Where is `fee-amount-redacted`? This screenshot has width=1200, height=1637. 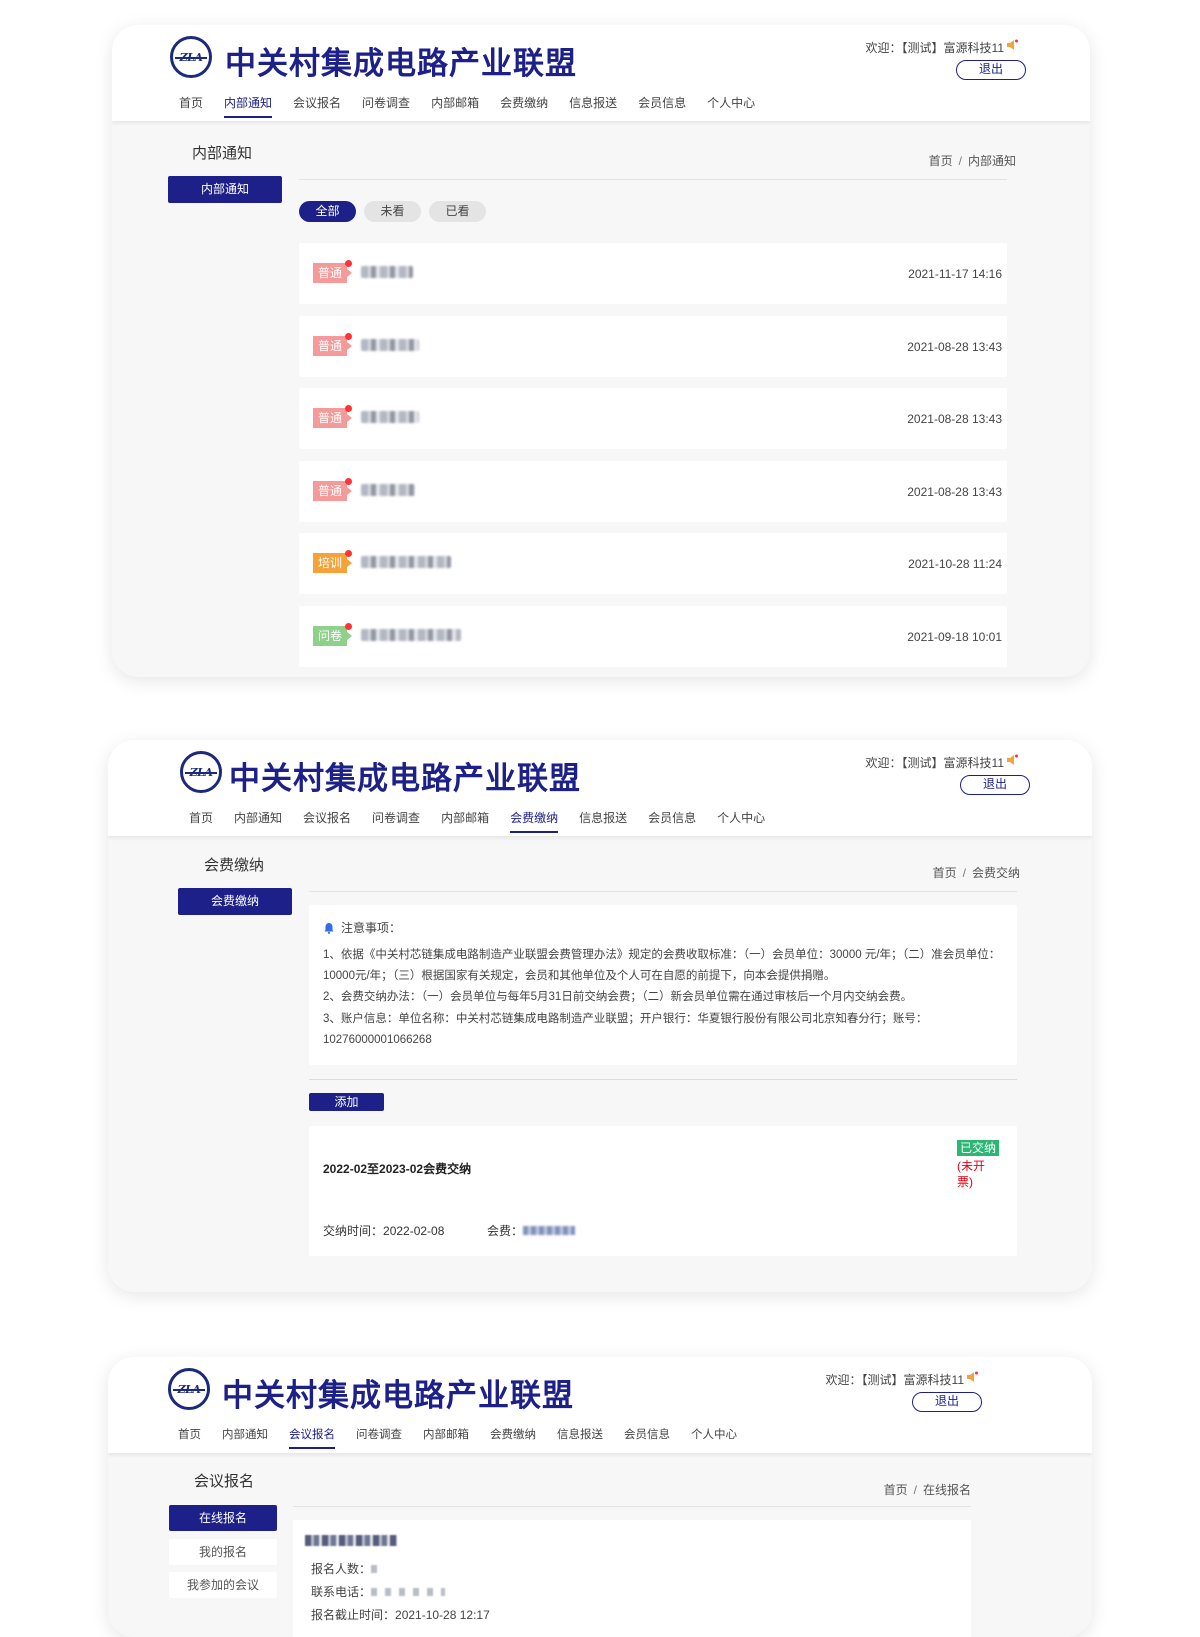 fee-amount-redacted is located at coordinates (549, 1230).